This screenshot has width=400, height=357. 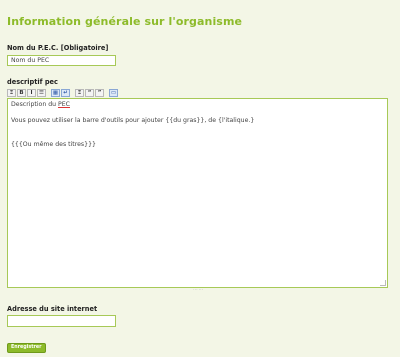 What do you see at coordinates (11, 93) in the screenshot?
I see `align-center-icon: Ξ` at bounding box center [11, 93].